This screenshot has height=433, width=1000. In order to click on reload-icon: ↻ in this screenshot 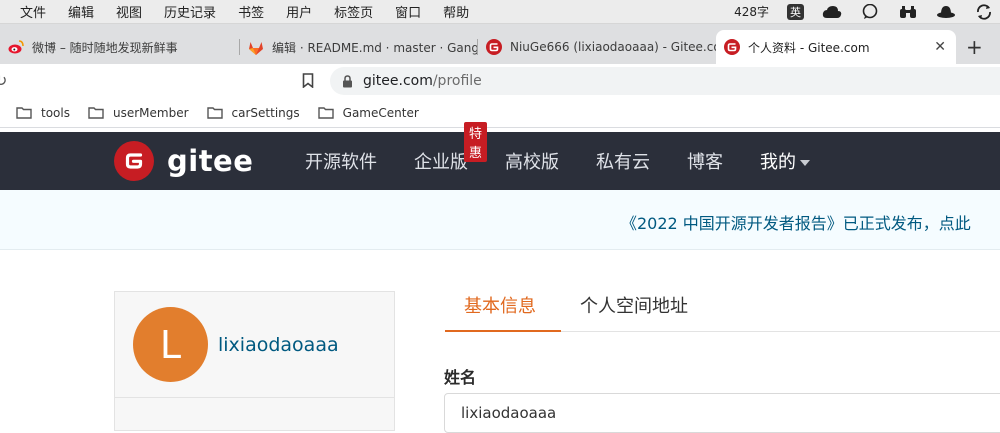, I will do `click(3, 80)`.